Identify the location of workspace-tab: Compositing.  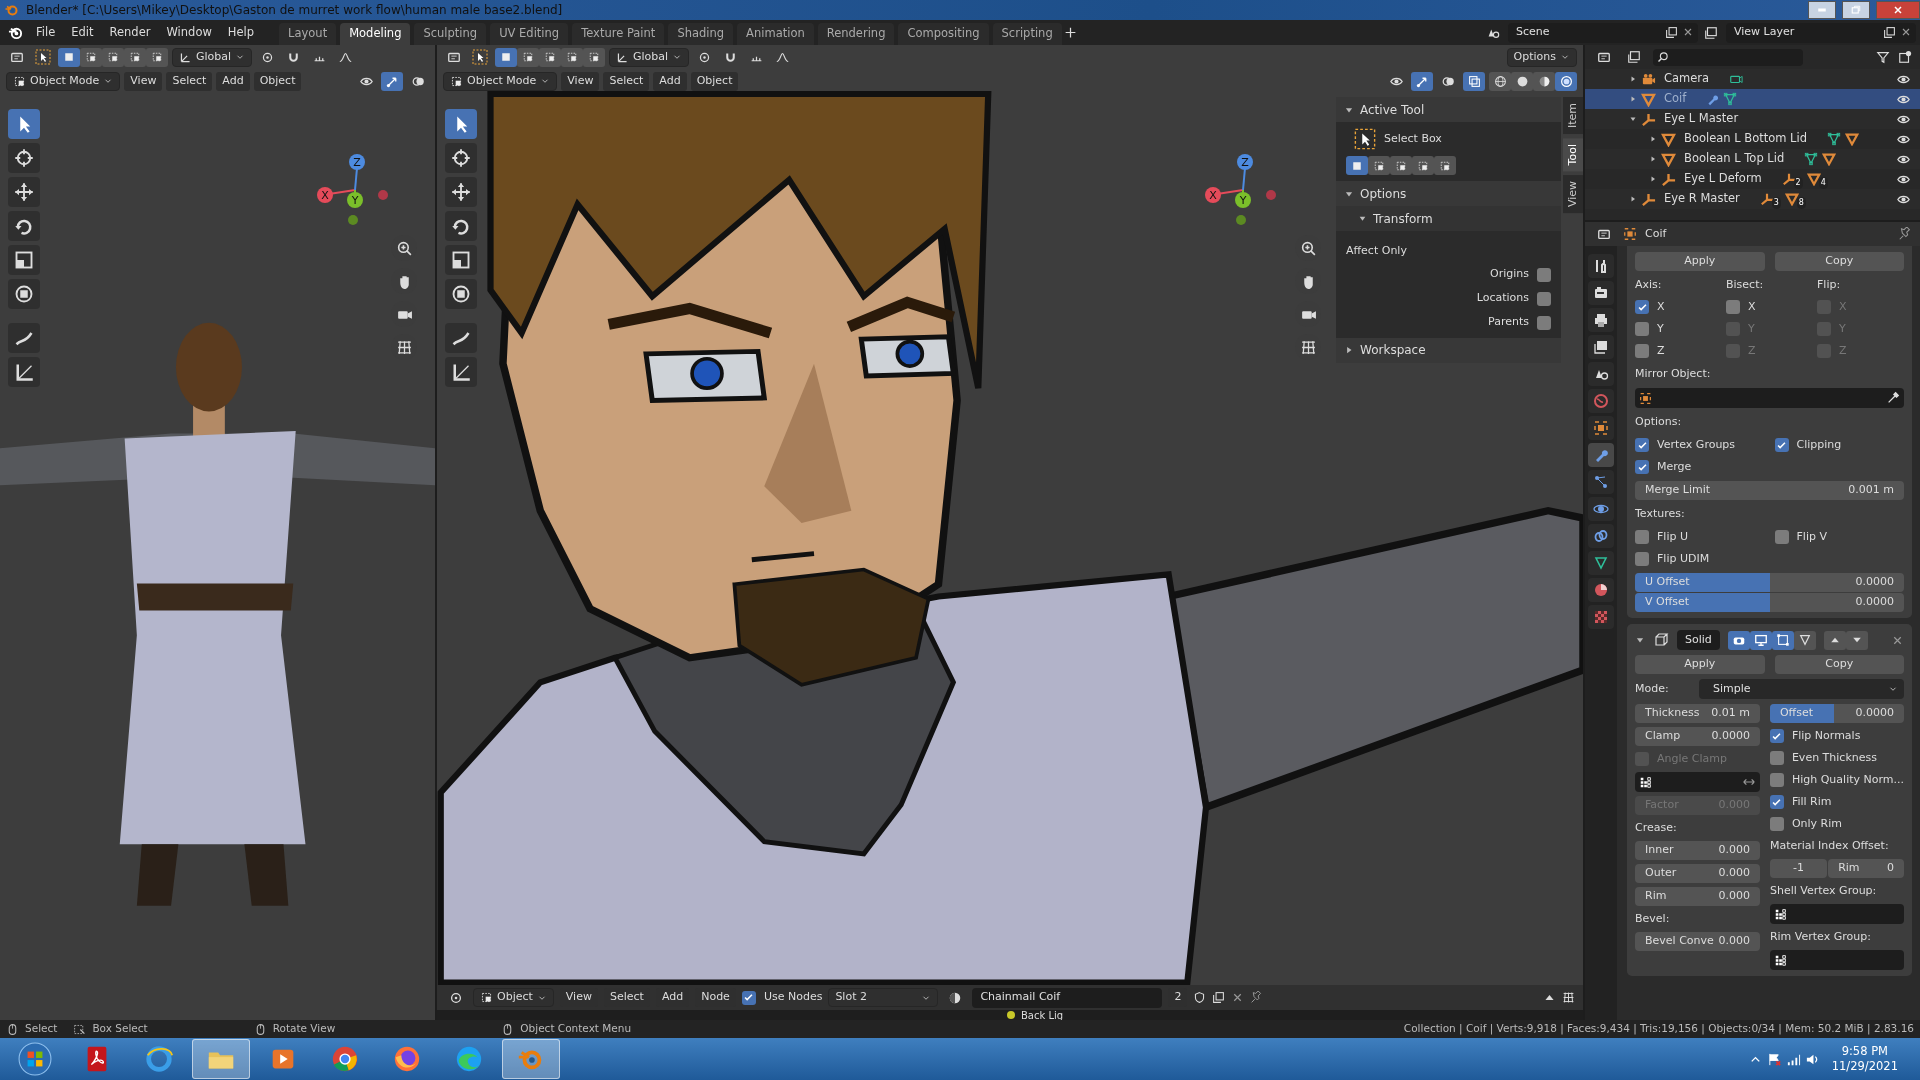
(943, 34).